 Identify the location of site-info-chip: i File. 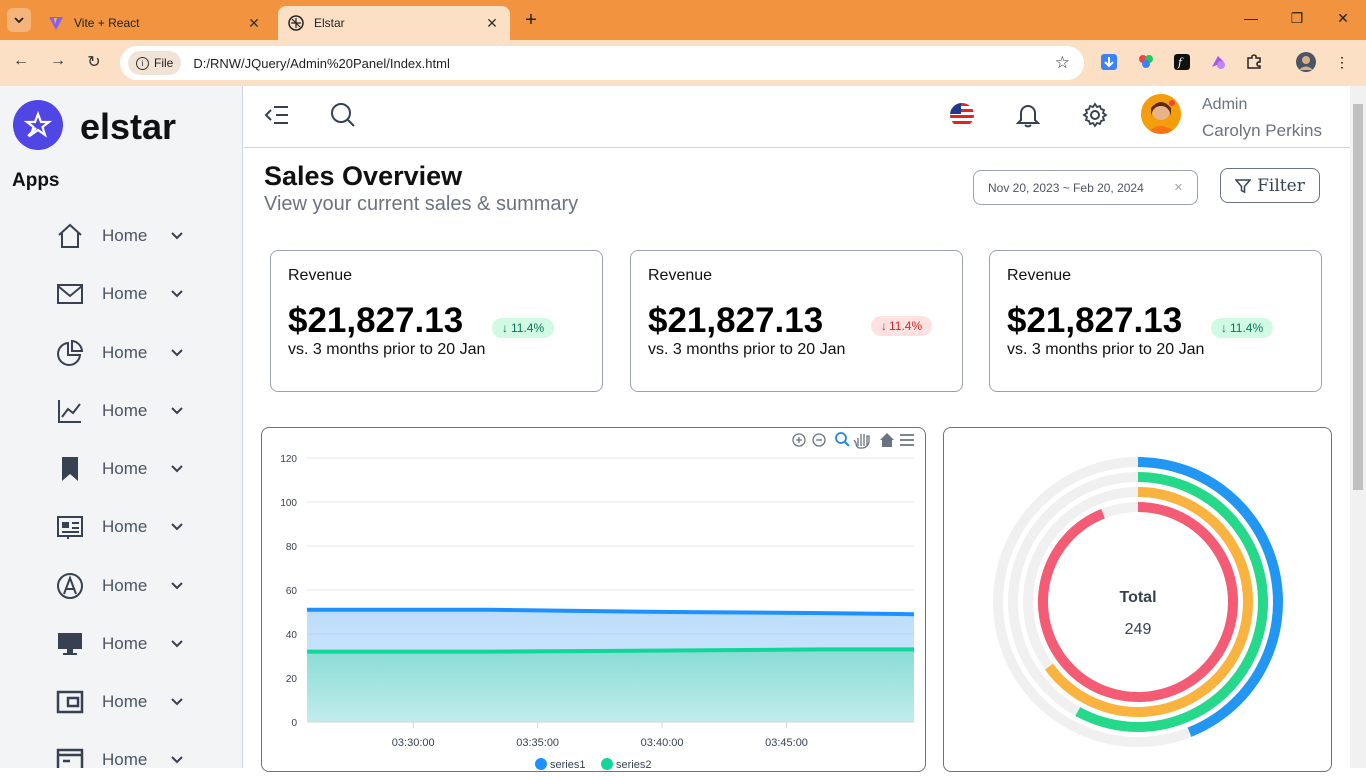
(155, 63).